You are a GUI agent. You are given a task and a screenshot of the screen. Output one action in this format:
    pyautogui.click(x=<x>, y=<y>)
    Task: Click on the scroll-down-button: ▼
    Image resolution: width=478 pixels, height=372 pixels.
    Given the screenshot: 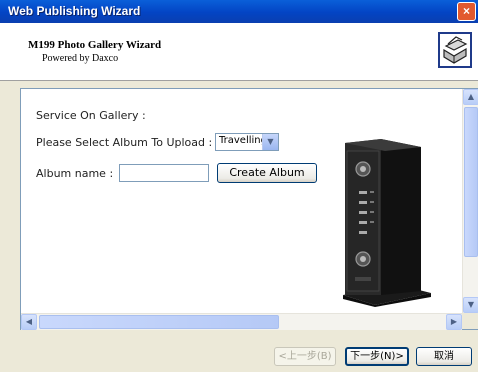 What is the action you would take?
    pyautogui.click(x=470, y=305)
    